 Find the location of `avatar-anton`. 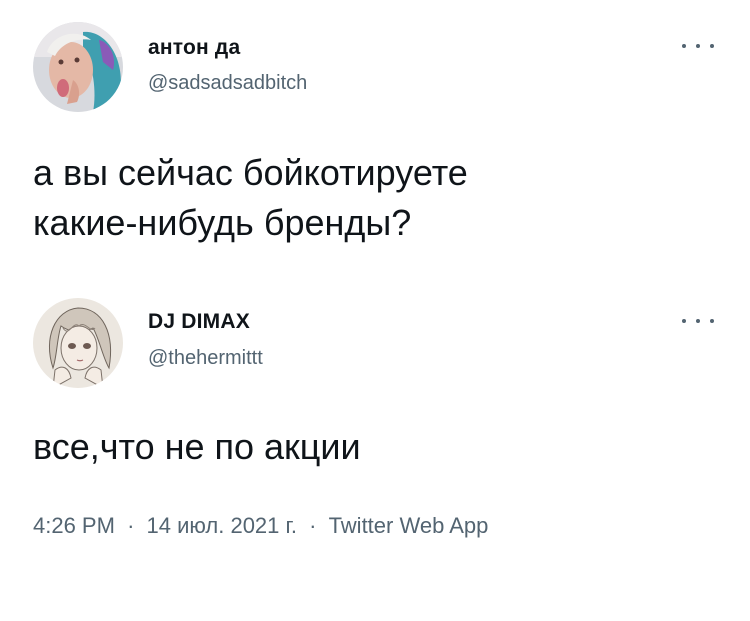

avatar-anton is located at coordinates (78, 67).